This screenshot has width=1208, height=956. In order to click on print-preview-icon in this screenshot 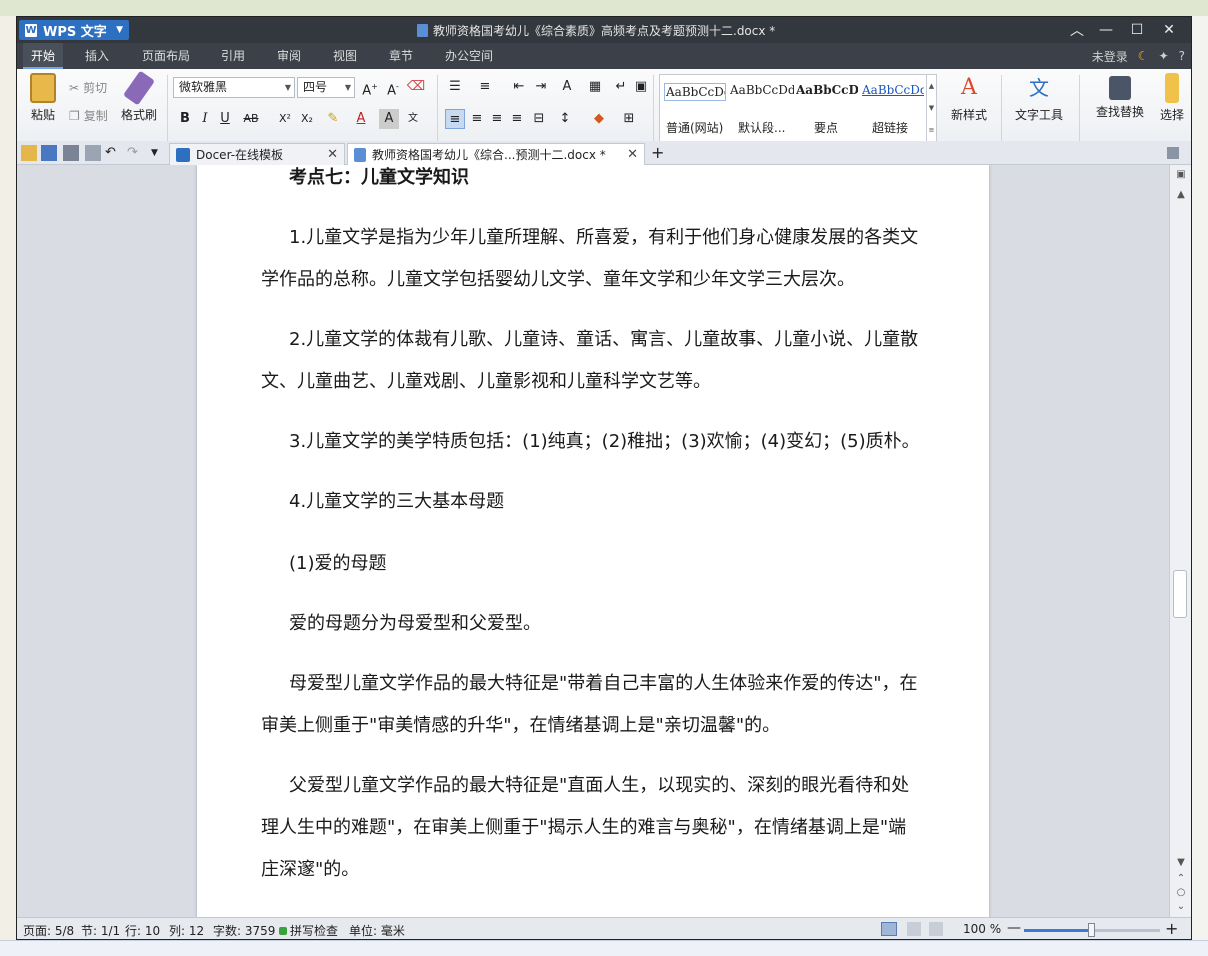, I will do `click(93, 153)`.